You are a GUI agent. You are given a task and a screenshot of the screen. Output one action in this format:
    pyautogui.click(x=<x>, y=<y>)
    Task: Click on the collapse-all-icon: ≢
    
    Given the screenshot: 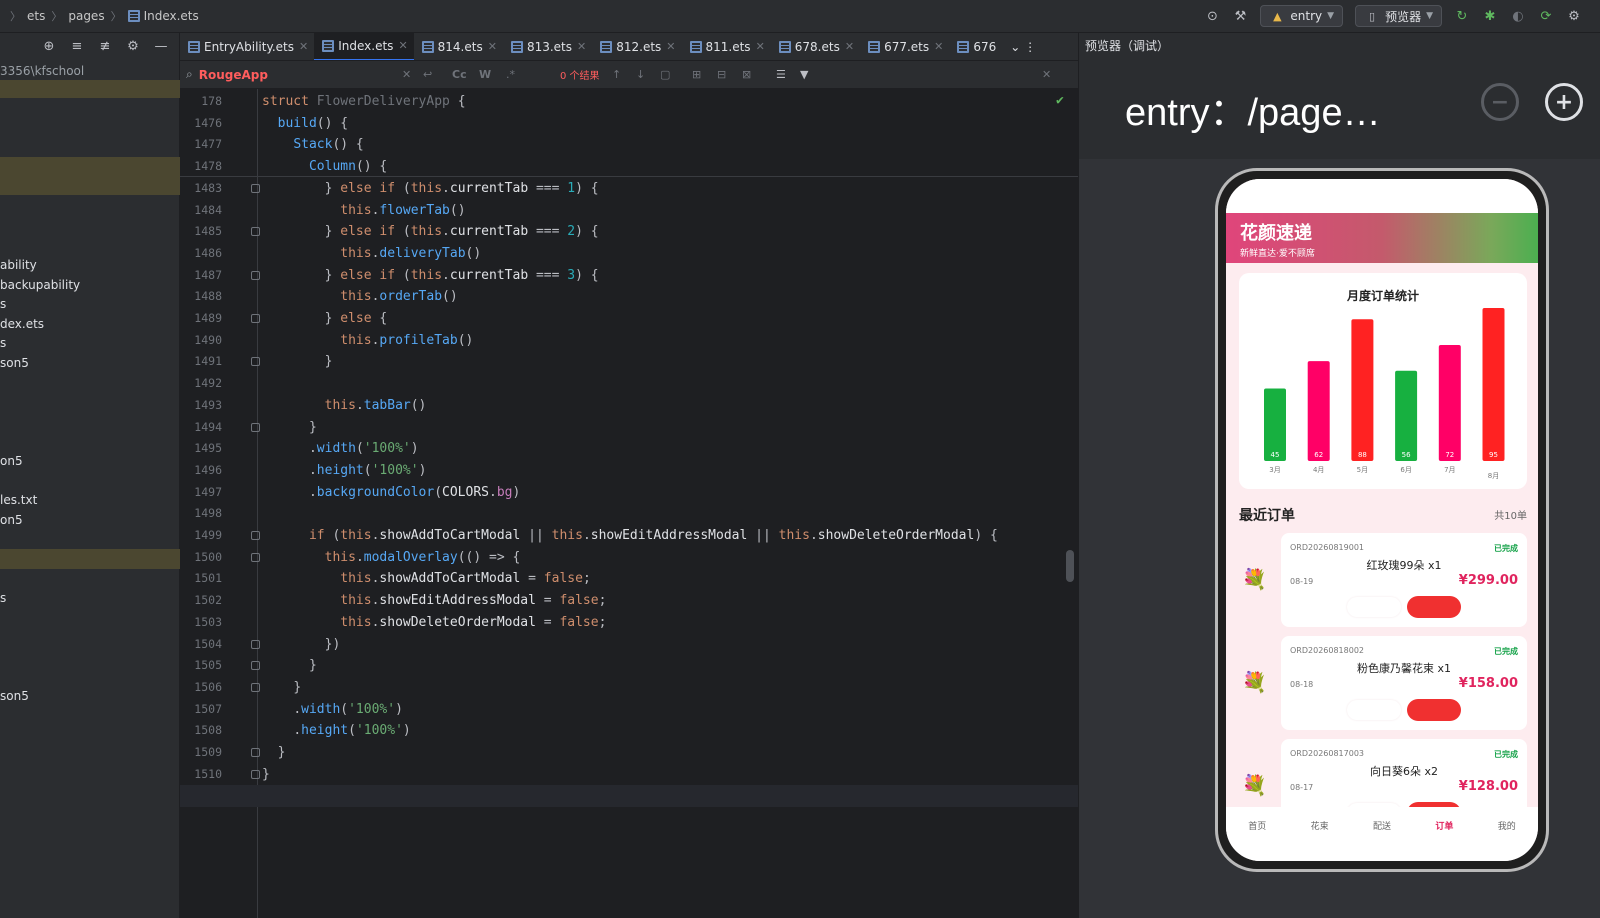 What is the action you would take?
    pyautogui.click(x=105, y=47)
    